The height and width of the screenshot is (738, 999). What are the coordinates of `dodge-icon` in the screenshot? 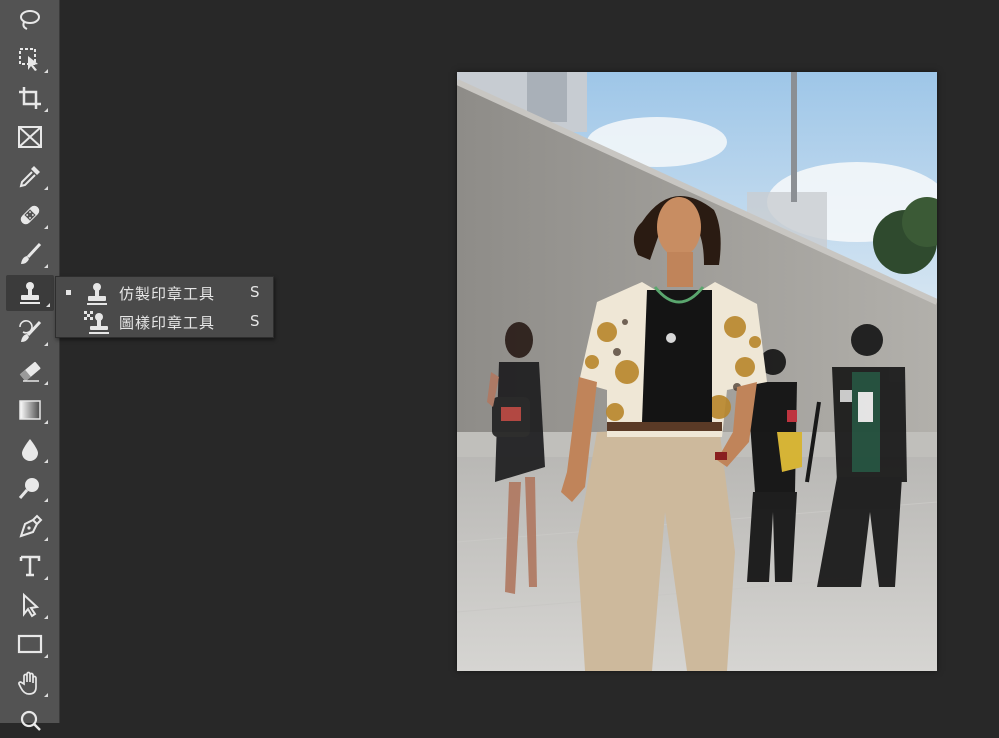 It's located at (28, 488).